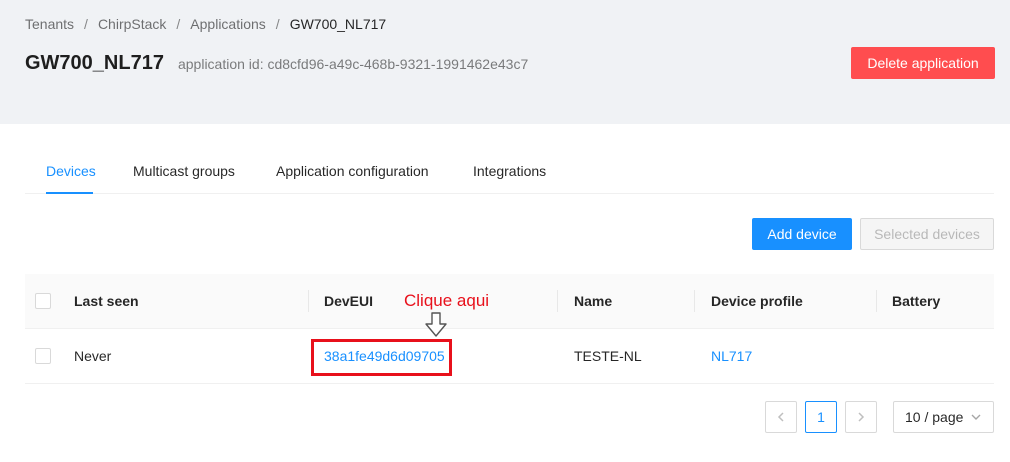 This screenshot has height=462, width=1010. I want to click on add-device-button: Add device, so click(802, 234).